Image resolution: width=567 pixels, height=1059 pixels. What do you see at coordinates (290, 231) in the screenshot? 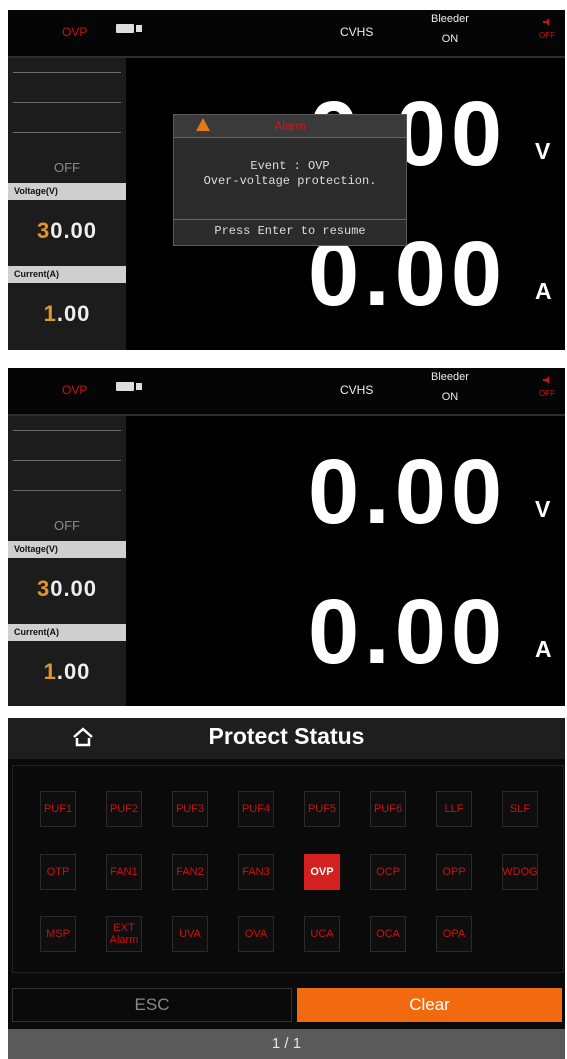
I see `resume-button: Press Enter to resume` at bounding box center [290, 231].